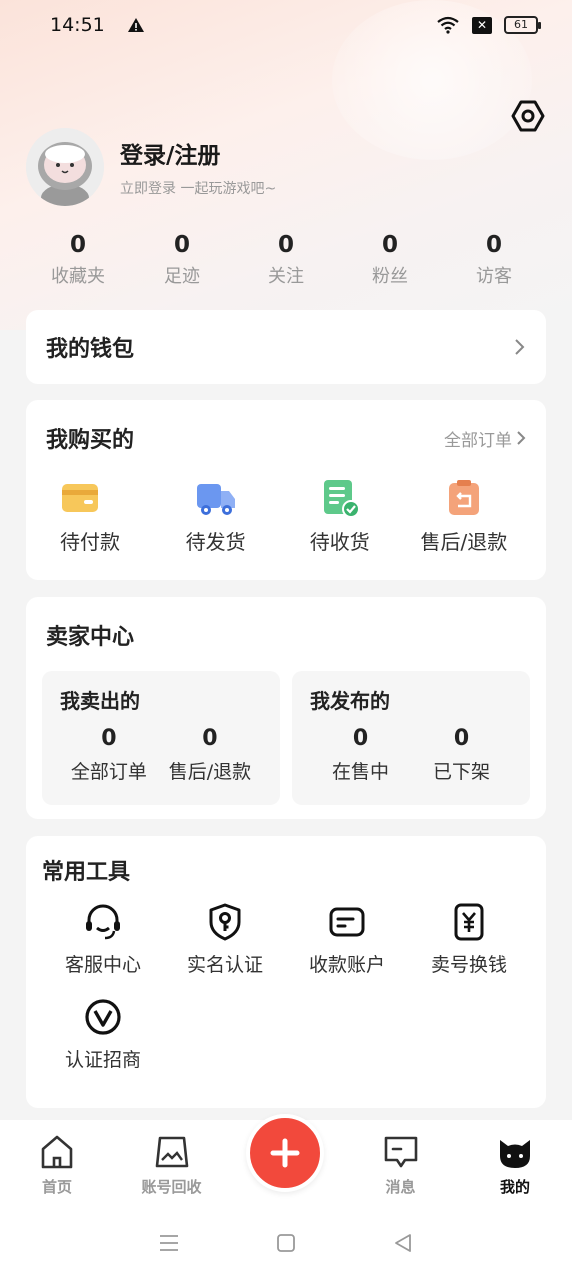  I want to click on status-left: 14:51, so click(97, 25).